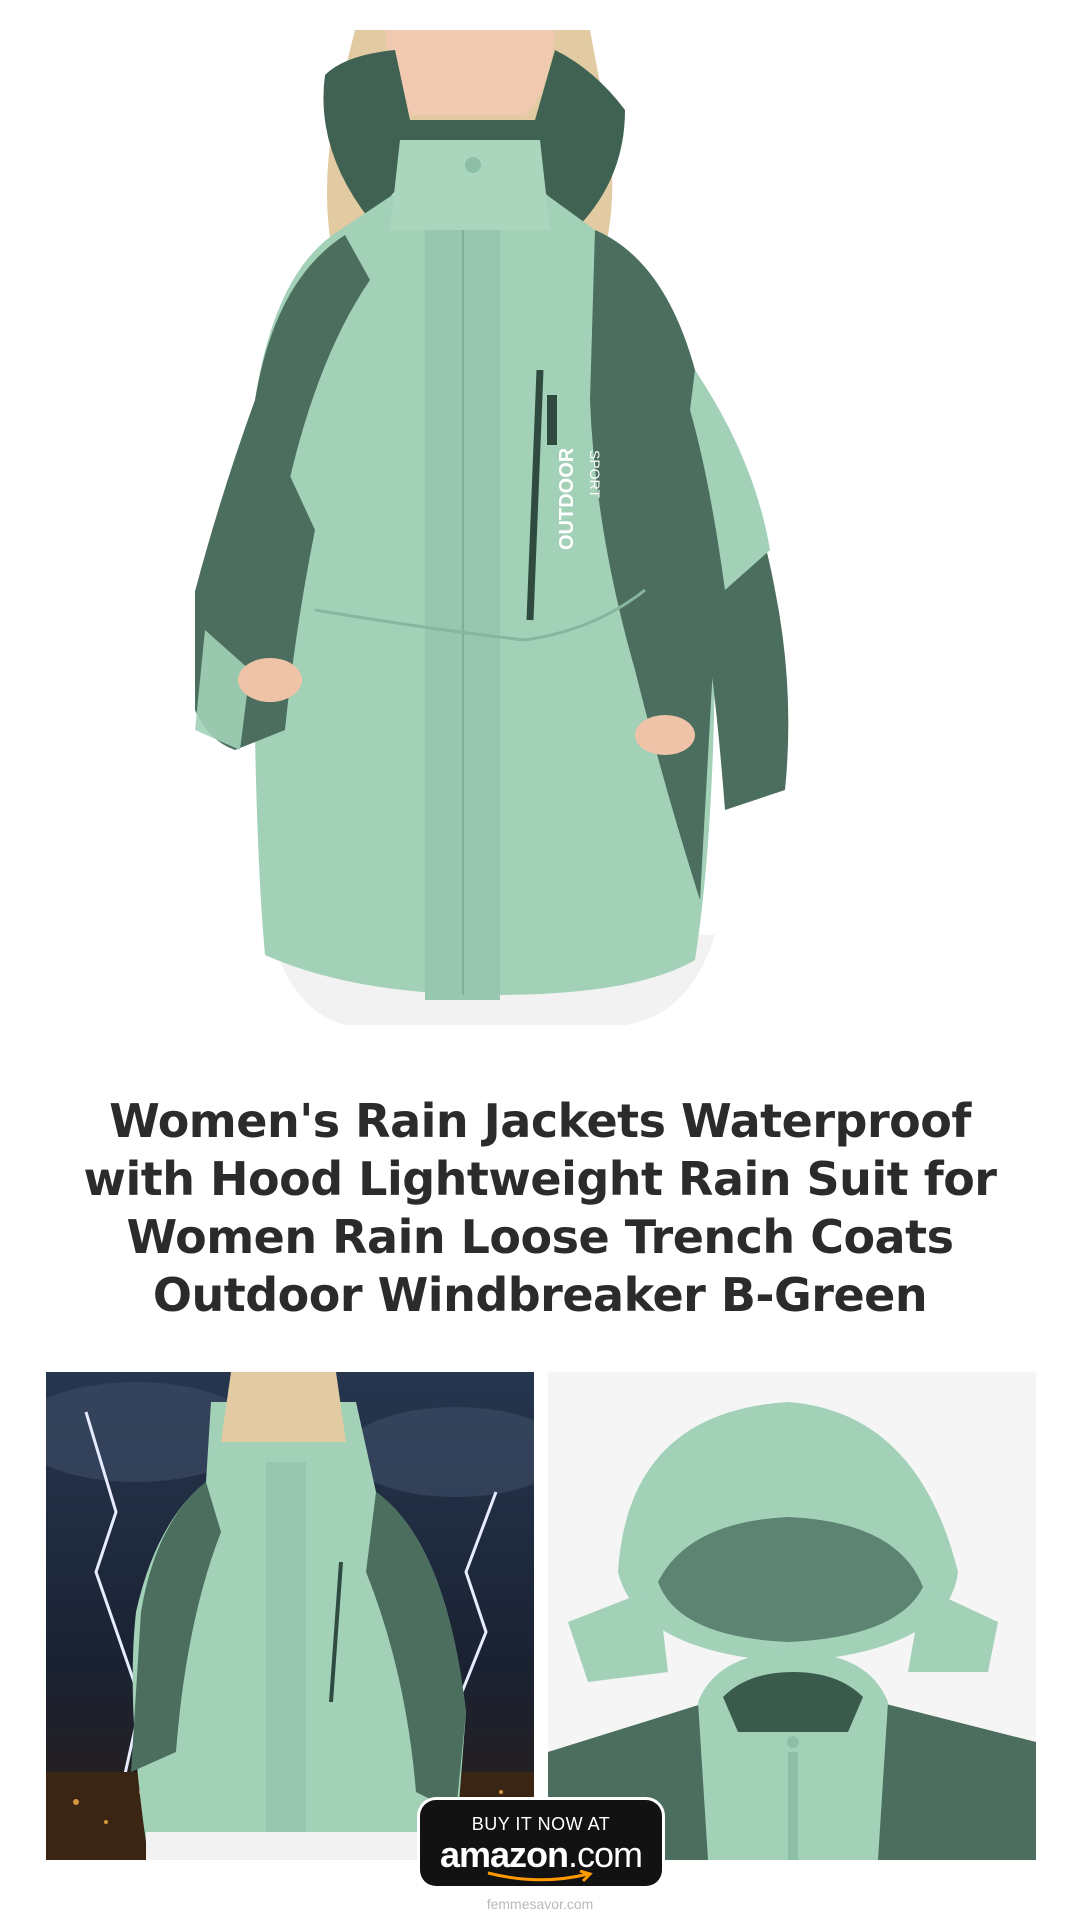 The width and height of the screenshot is (1080, 1920). Describe the element at coordinates (541, 1824) in the screenshot. I see `buy-label: BUY IT NOW AT` at that location.